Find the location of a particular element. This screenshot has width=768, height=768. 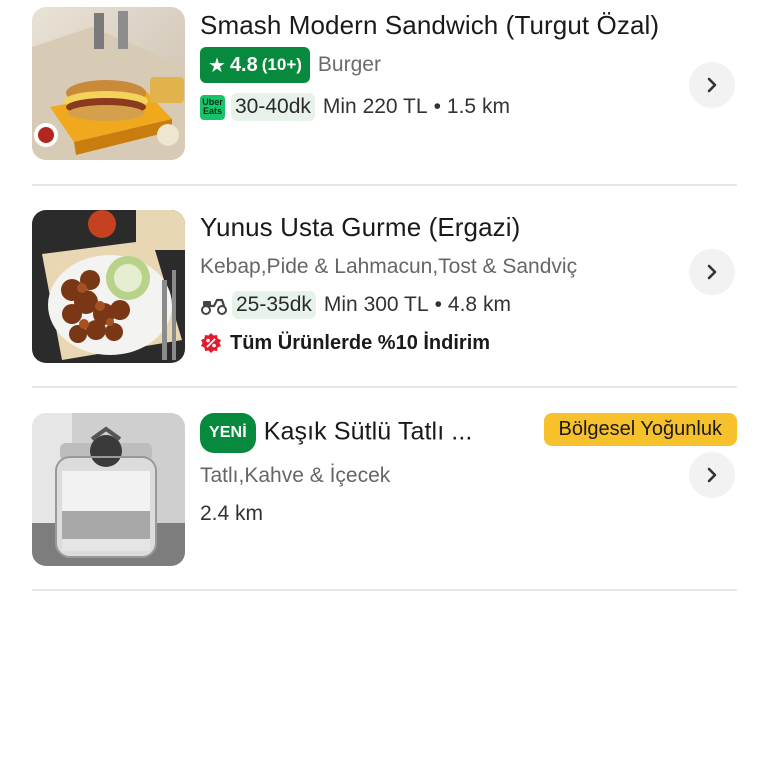

delivery-row: Uber Eats 30-40dk Min 220 TL • 1.5 km is located at coordinates (468, 107).